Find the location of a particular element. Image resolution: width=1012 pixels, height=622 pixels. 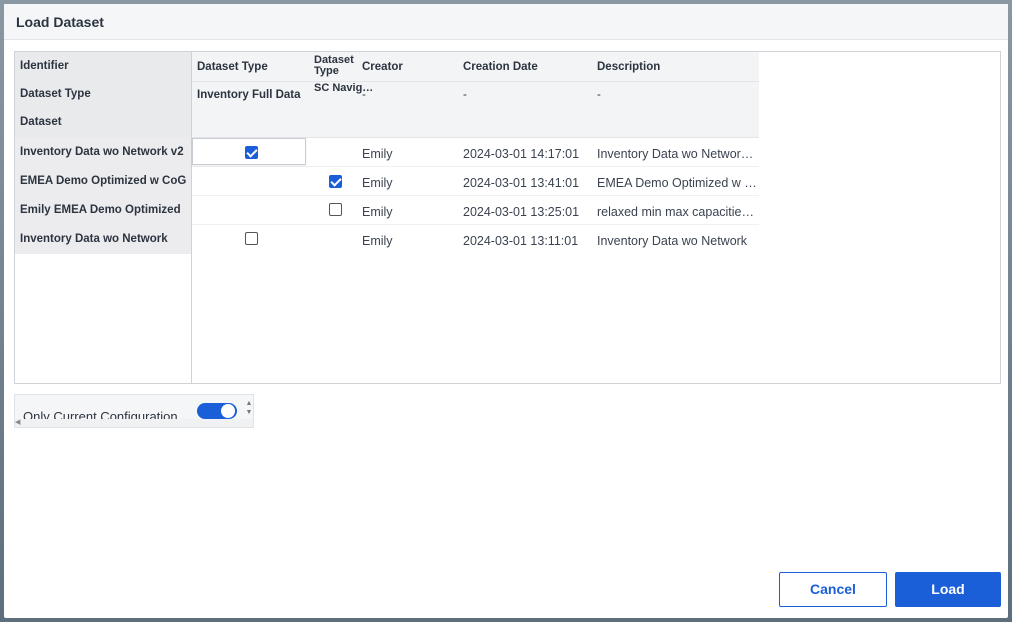

dialog-title: Load Dataset is located at coordinates (60, 22).